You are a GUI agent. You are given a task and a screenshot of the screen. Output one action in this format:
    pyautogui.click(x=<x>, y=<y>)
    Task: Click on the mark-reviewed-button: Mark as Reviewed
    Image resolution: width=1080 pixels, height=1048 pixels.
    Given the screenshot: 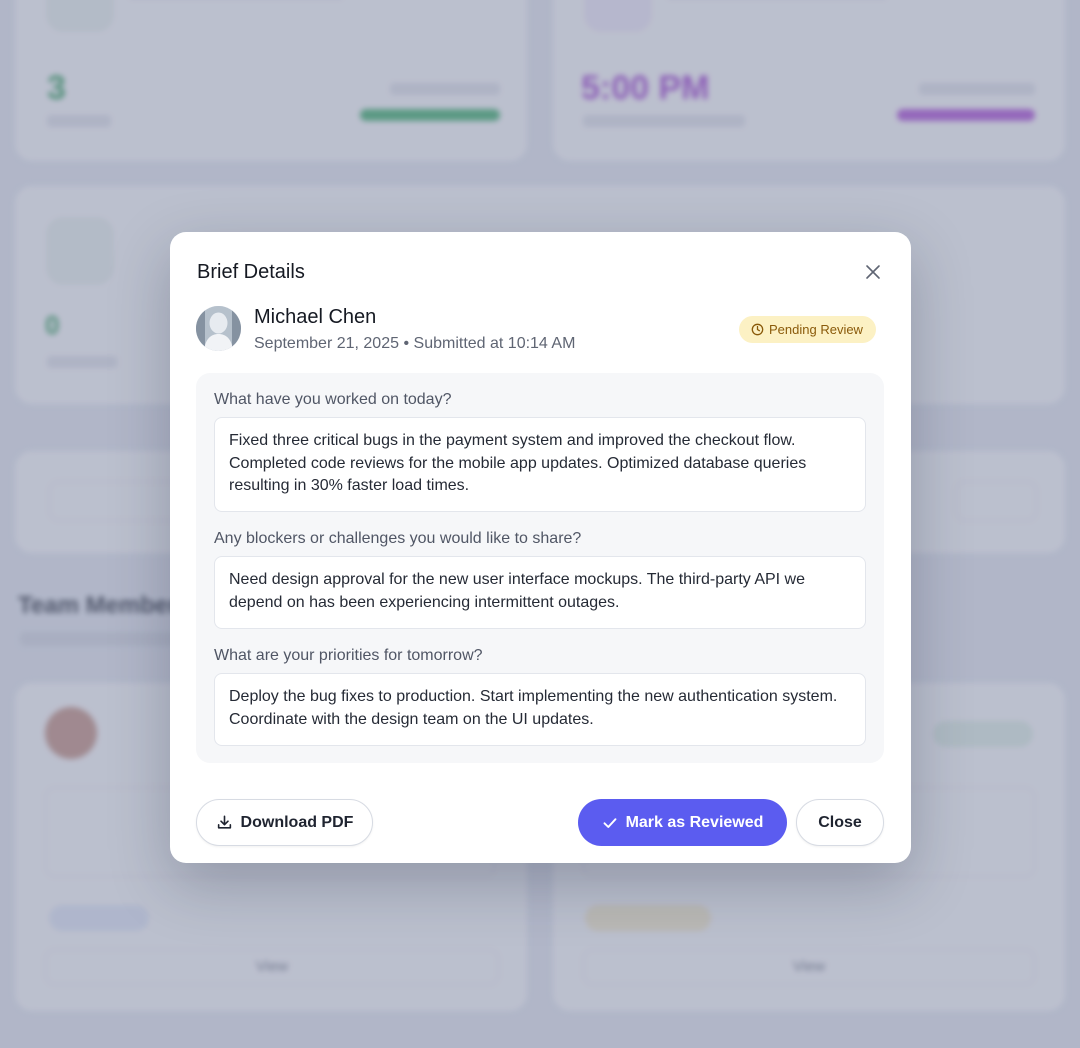 What is the action you would take?
    pyautogui.click(x=682, y=822)
    